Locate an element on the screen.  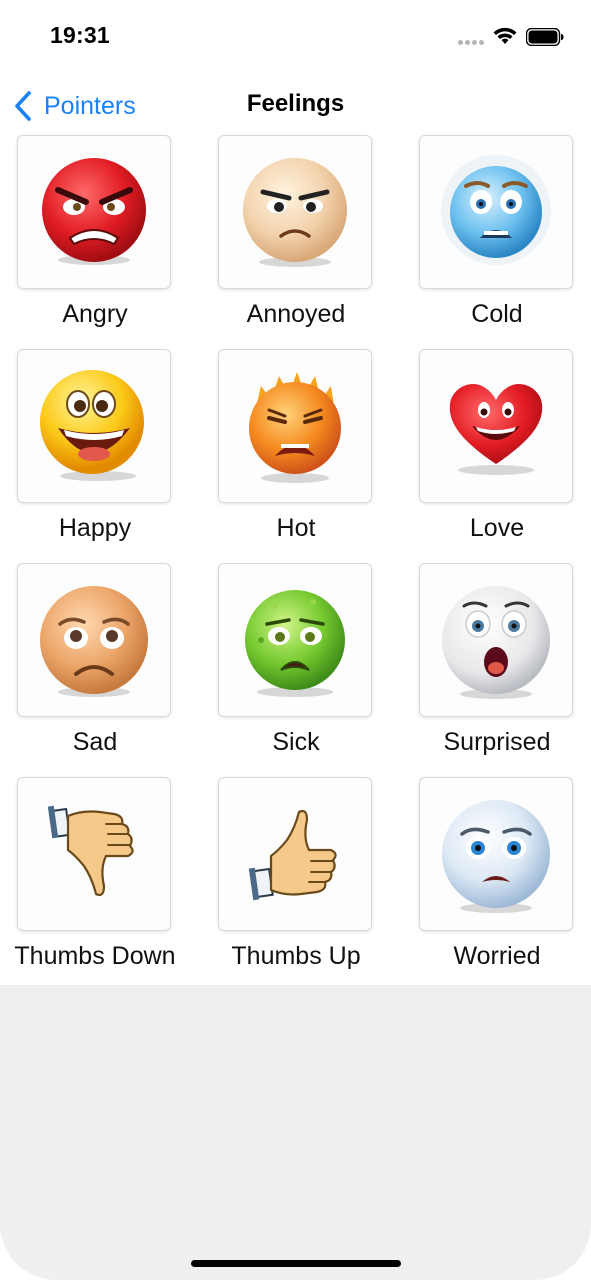
tile-hot: Hot is located at coordinates (301, 456).